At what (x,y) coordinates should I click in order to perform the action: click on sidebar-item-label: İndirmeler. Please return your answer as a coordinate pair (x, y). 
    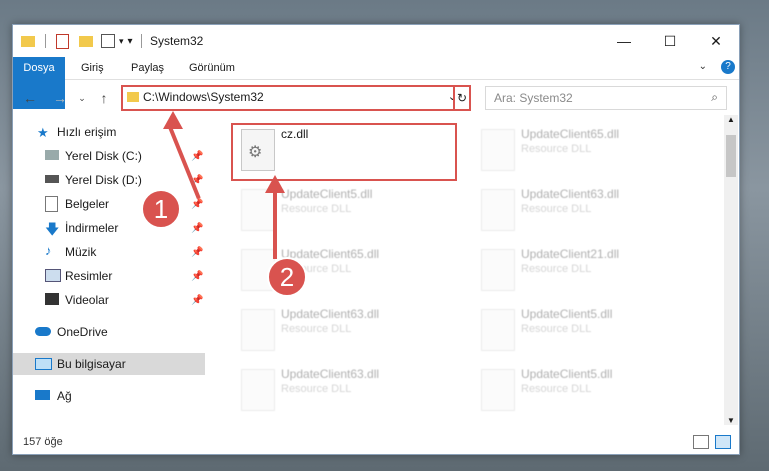
    Looking at the image, I should click on (92, 228).